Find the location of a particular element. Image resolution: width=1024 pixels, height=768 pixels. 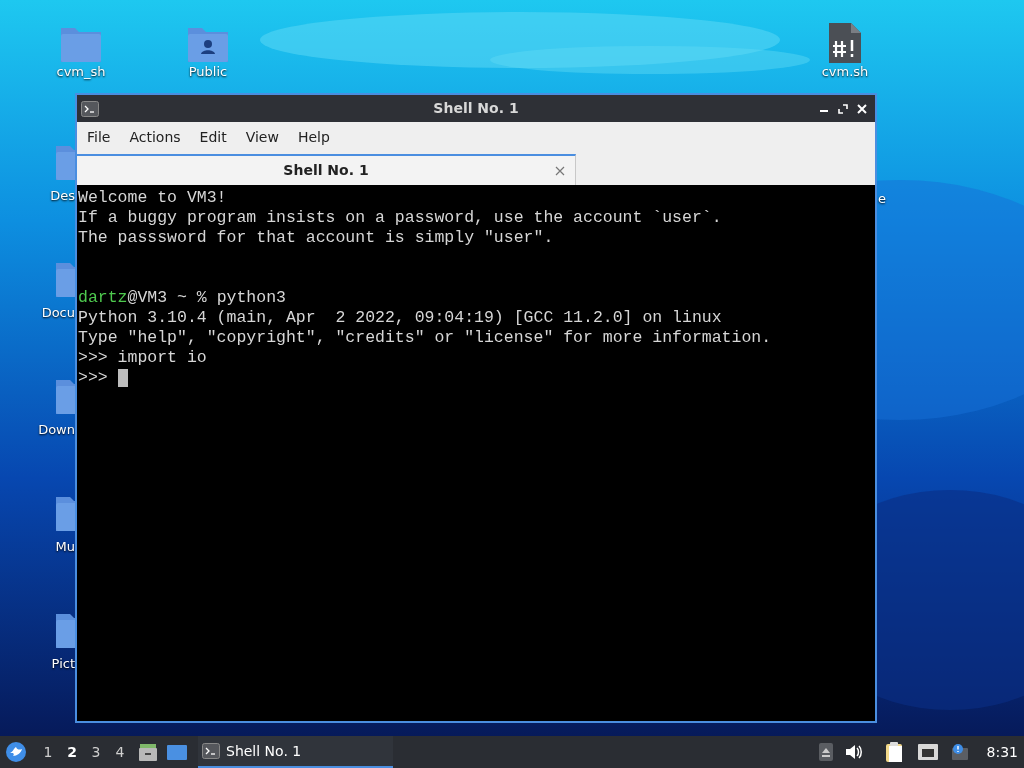

script-file-icon is located at coordinates (845, 43).